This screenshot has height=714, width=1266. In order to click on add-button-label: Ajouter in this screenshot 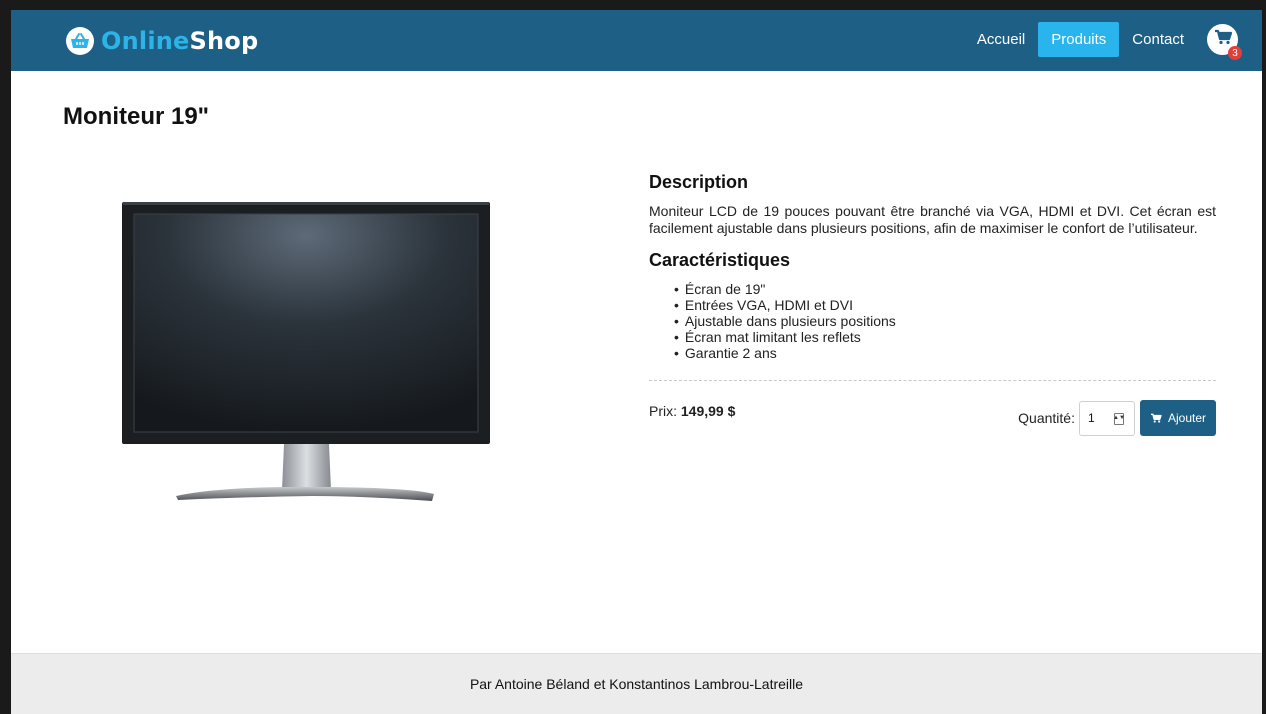, I will do `click(1186, 418)`.